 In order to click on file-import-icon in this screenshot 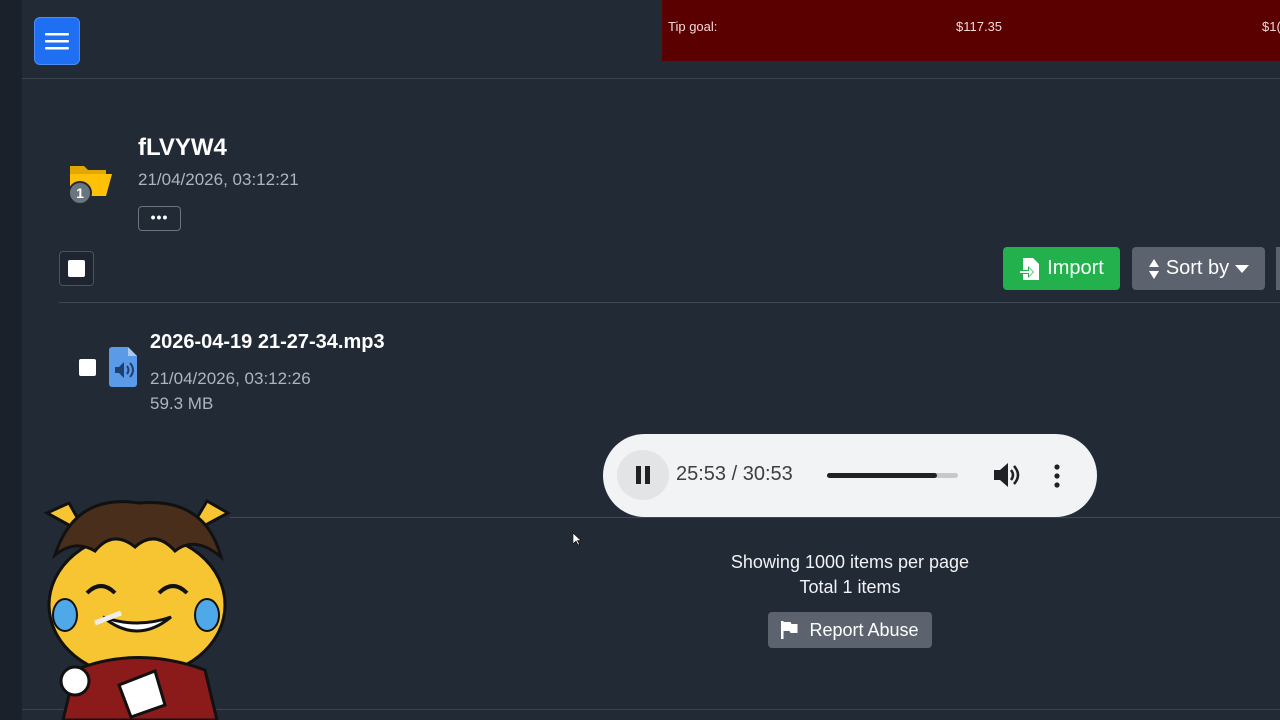, I will do `click(1029, 268)`.